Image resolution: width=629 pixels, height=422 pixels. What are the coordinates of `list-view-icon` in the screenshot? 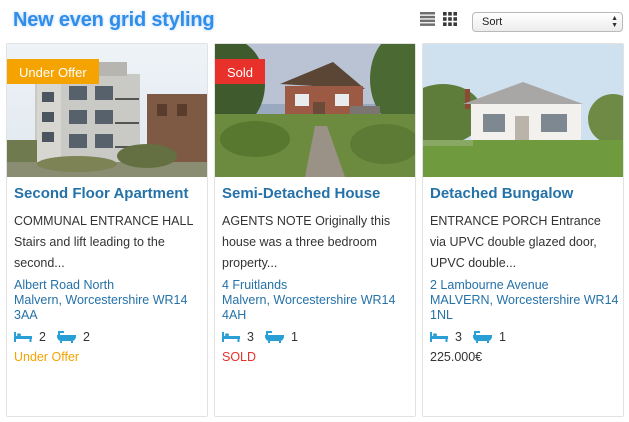 It's located at (427, 19).